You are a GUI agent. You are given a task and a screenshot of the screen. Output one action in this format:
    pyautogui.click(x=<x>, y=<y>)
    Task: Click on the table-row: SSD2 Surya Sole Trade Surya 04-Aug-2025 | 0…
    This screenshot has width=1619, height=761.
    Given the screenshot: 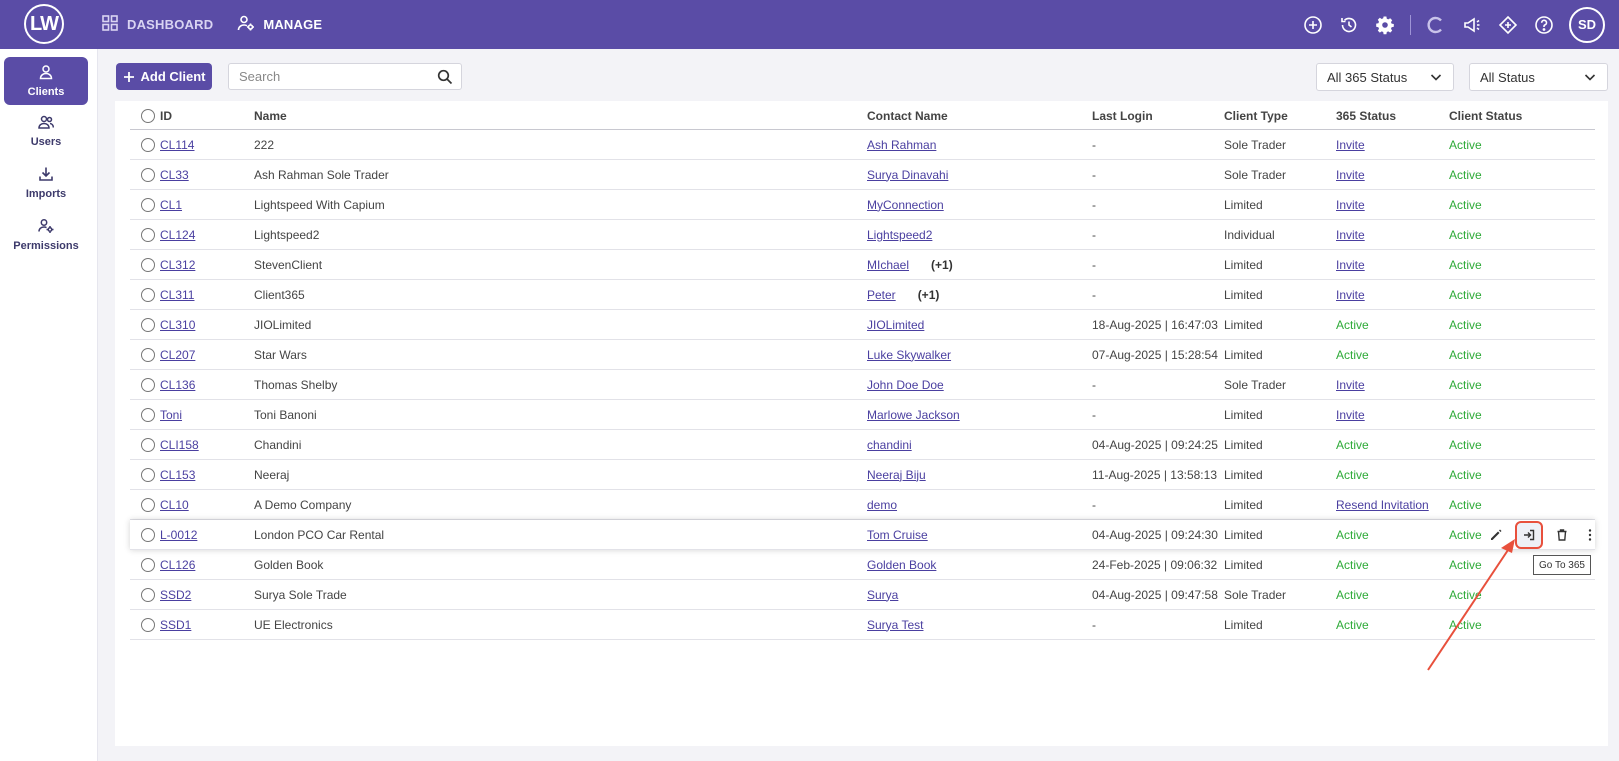 What is the action you would take?
    pyautogui.click(x=862, y=595)
    